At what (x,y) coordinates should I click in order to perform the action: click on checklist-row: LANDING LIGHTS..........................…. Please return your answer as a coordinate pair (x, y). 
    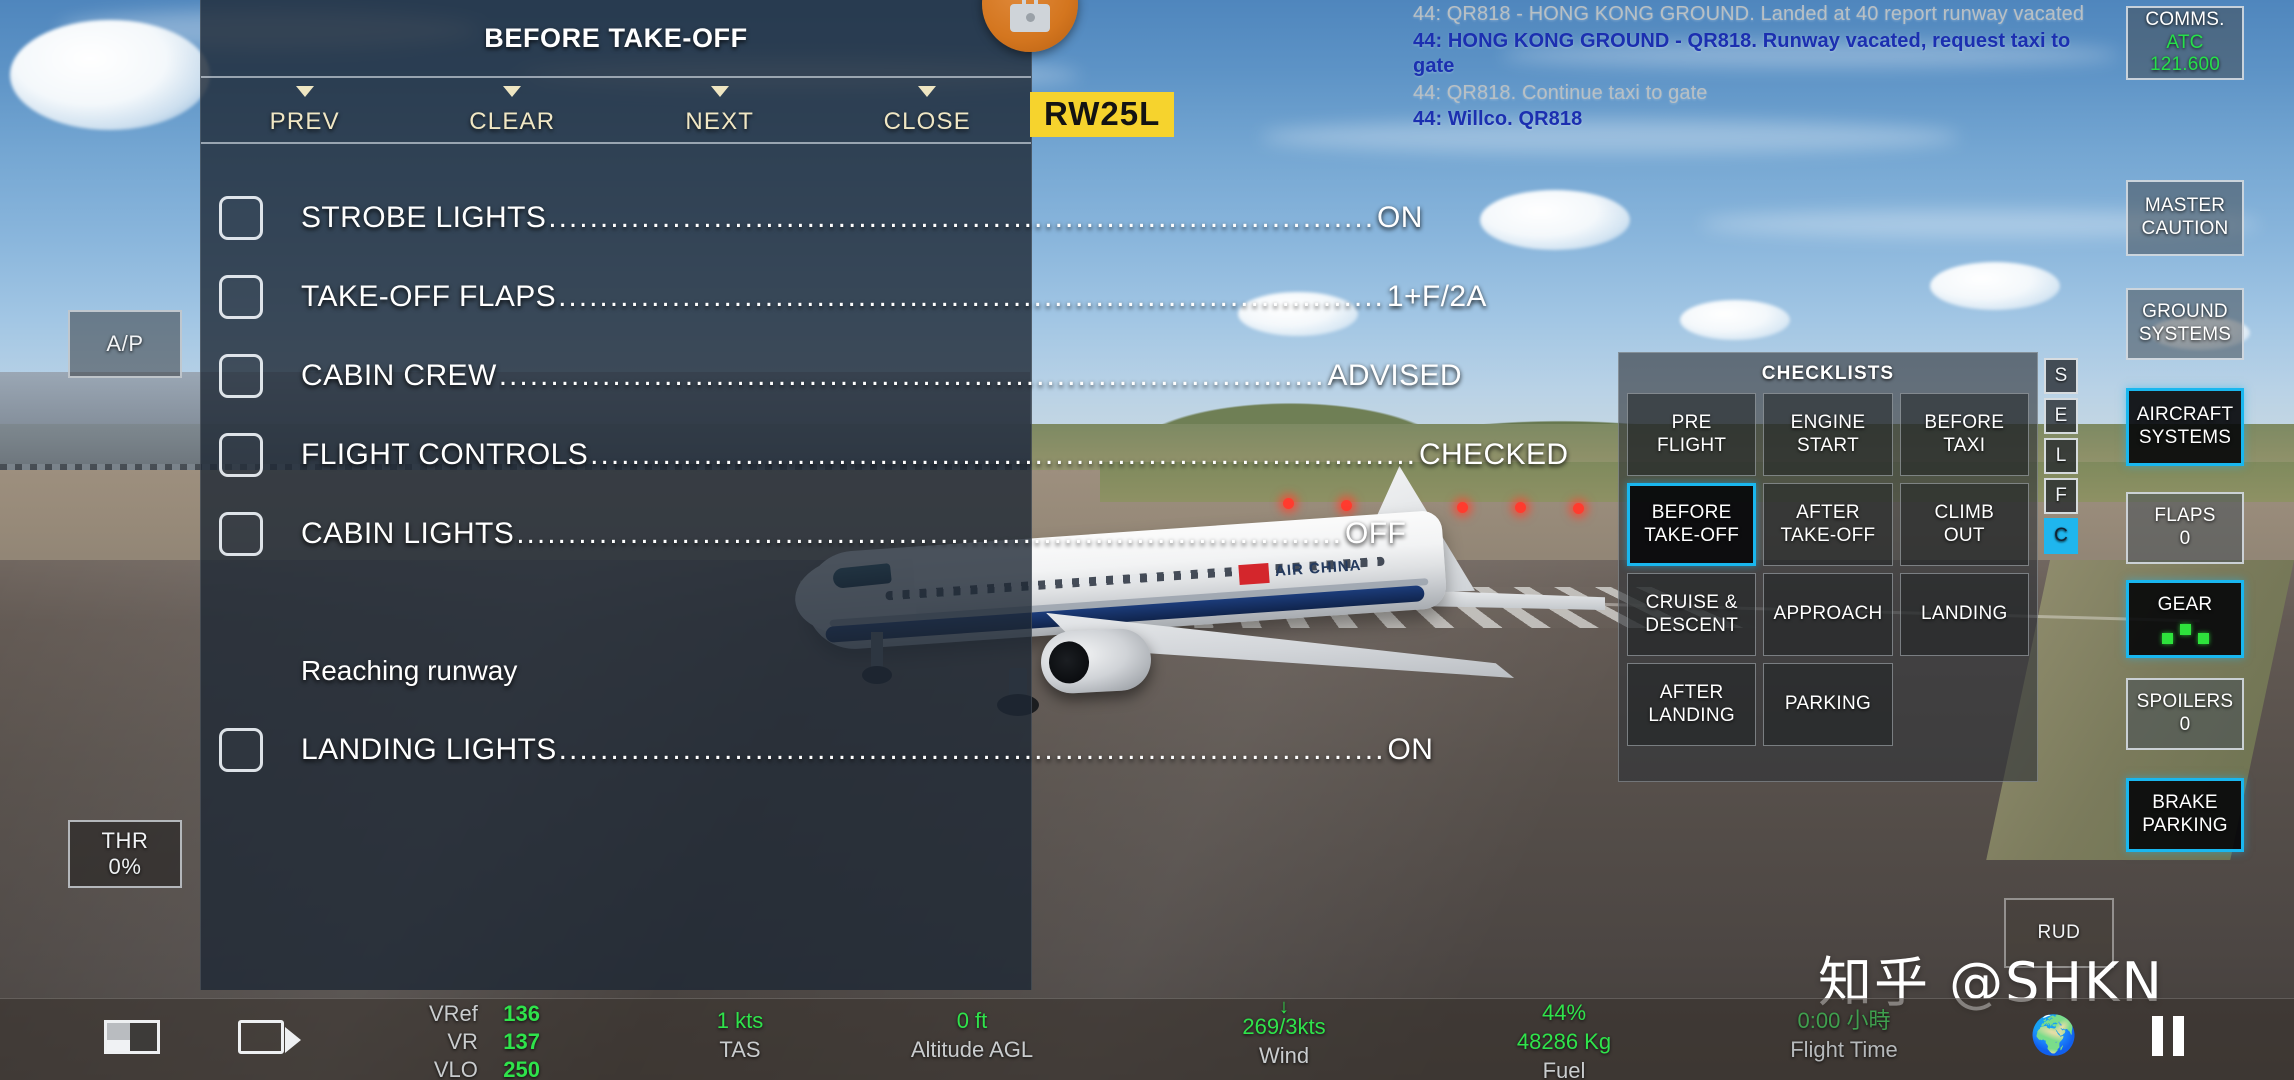
    Looking at the image, I should click on (817, 749).